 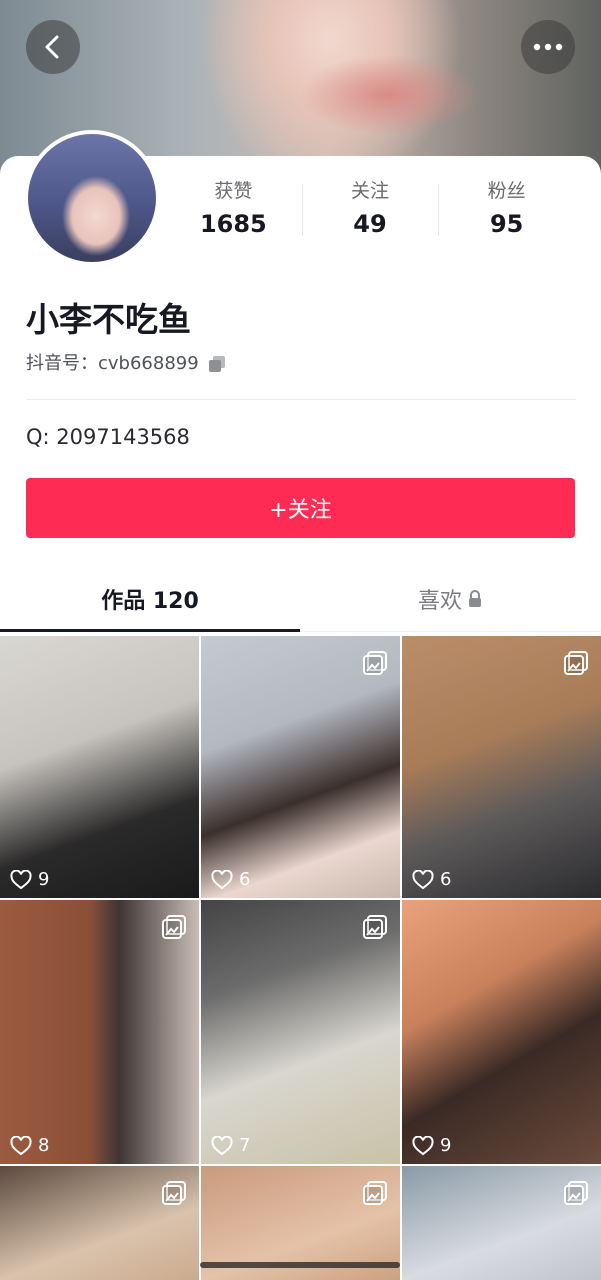 I want to click on content-tabs: 作品 120 喜欢, so click(x=300, y=599).